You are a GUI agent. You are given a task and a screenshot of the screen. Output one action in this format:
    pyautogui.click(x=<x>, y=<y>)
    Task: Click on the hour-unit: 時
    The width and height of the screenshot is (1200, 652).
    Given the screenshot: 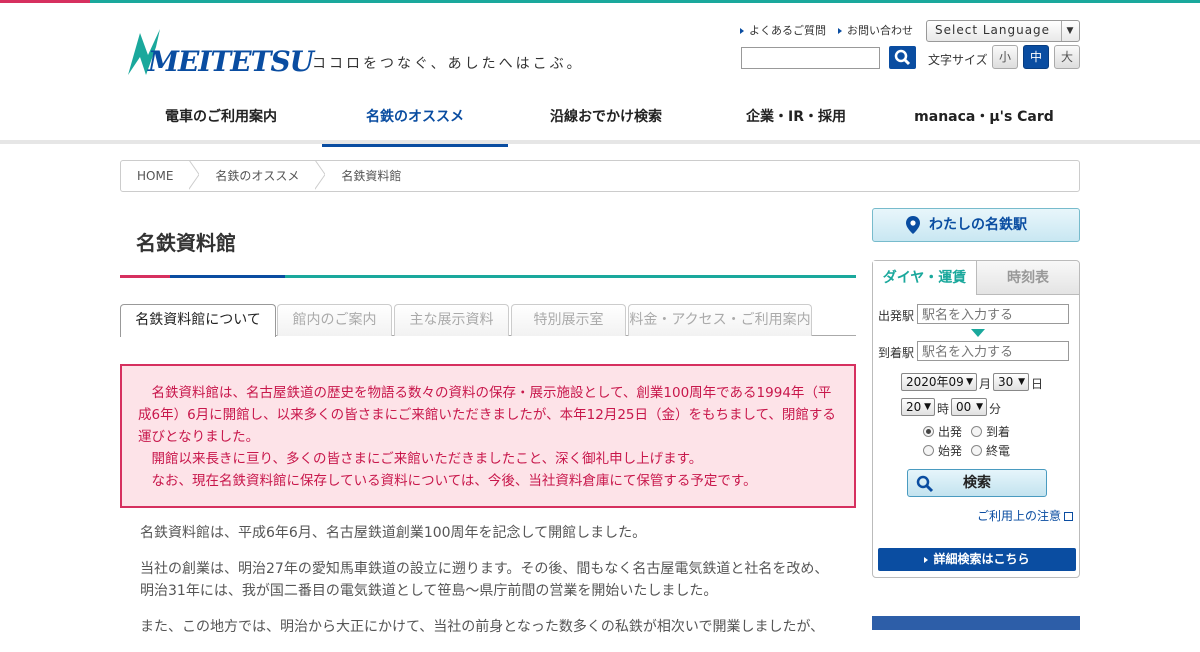 What is the action you would take?
    pyautogui.click(x=943, y=409)
    